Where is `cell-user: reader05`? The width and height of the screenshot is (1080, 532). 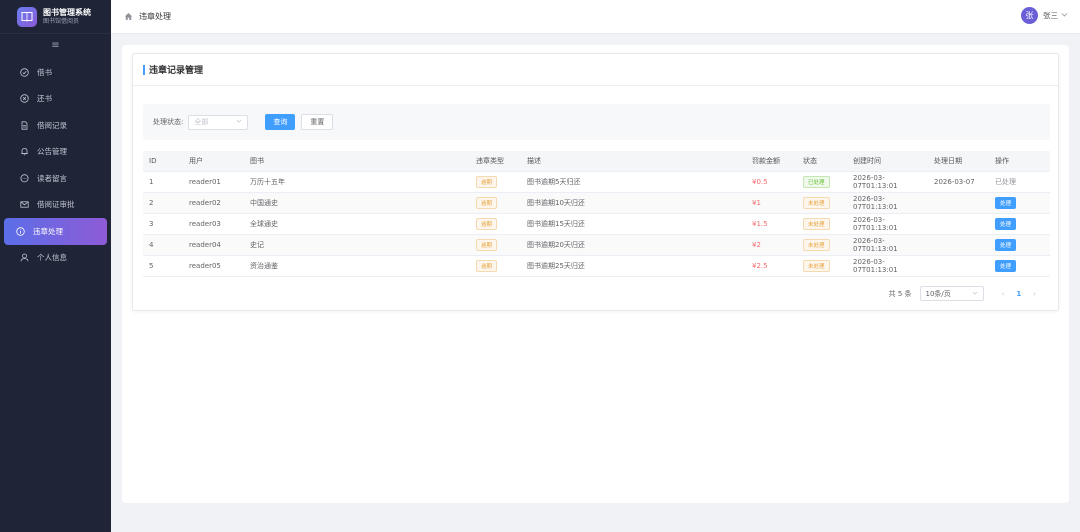 cell-user: reader05 is located at coordinates (213, 266).